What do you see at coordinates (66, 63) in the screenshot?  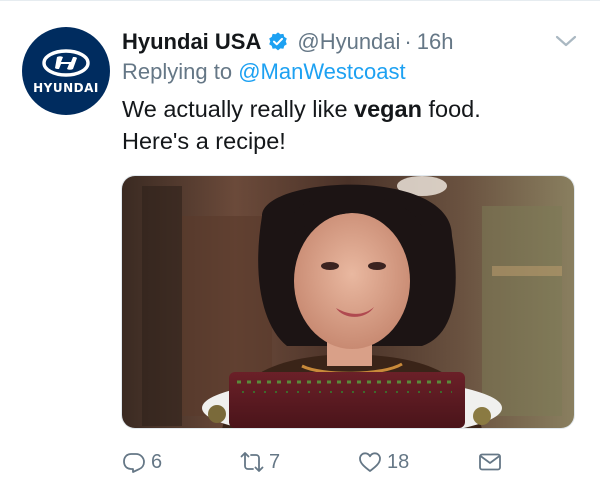 I see `hyundai-logo-icon` at bounding box center [66, 63].